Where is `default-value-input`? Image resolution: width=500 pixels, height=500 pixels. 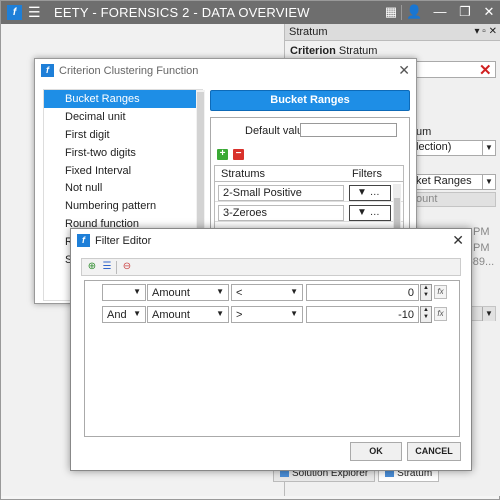 default-value-input is located at coordinates (348, 130).